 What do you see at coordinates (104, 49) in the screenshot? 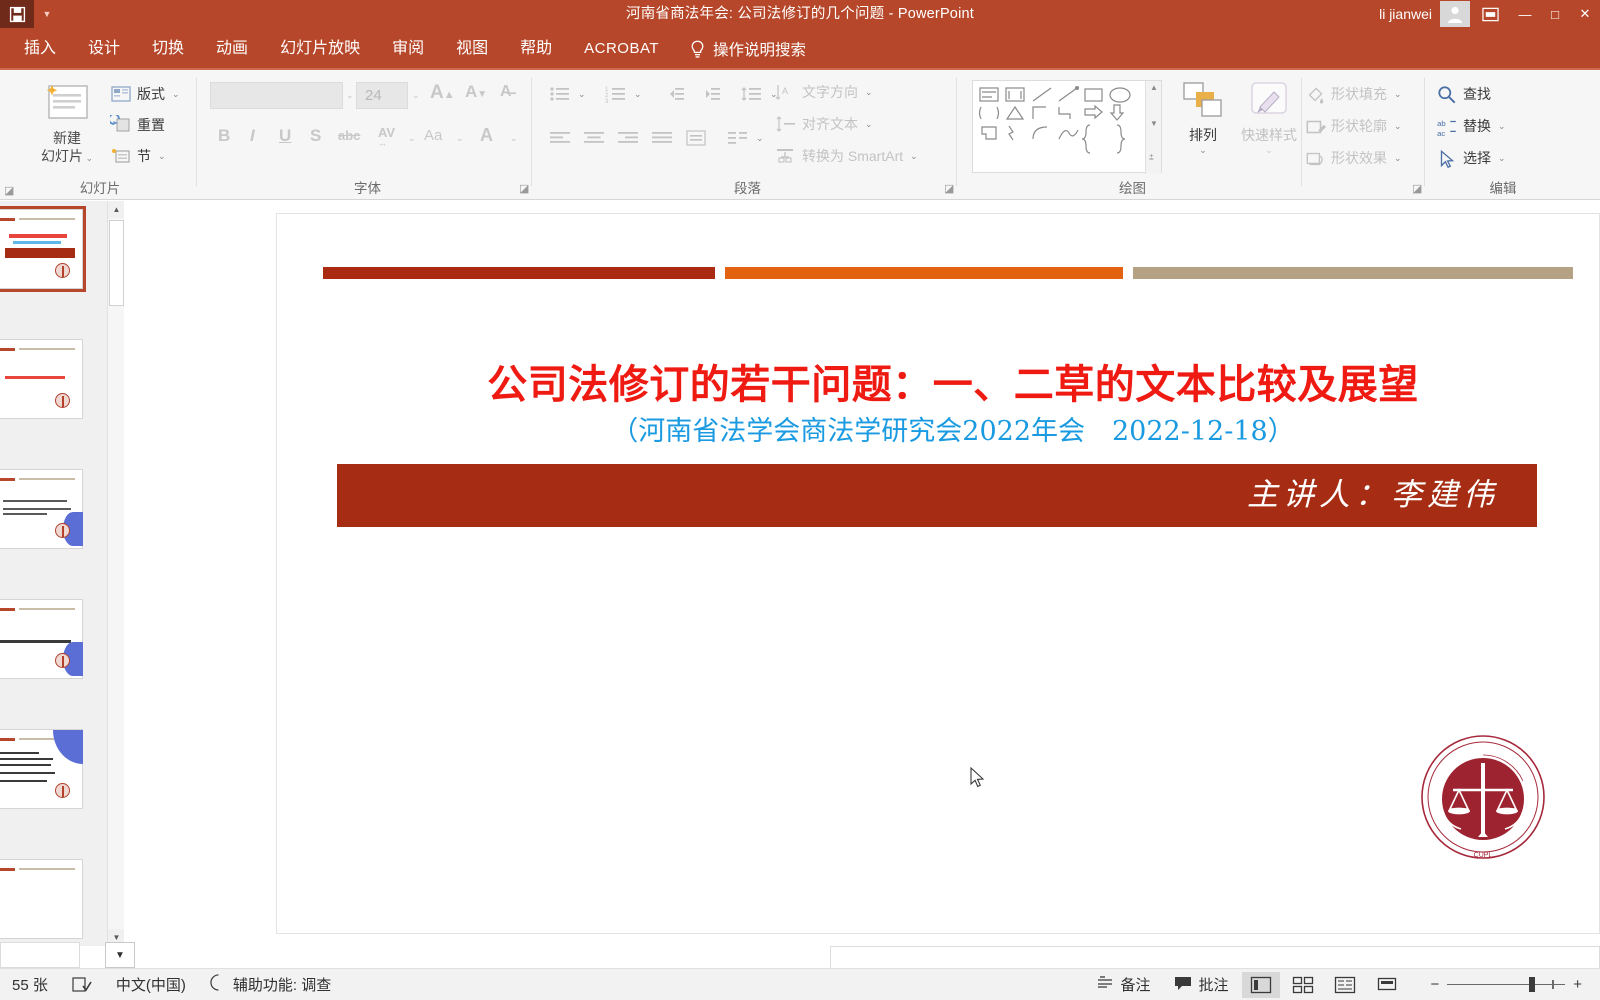
I see `tab-design: 设计` at bounding box center [104, 49].